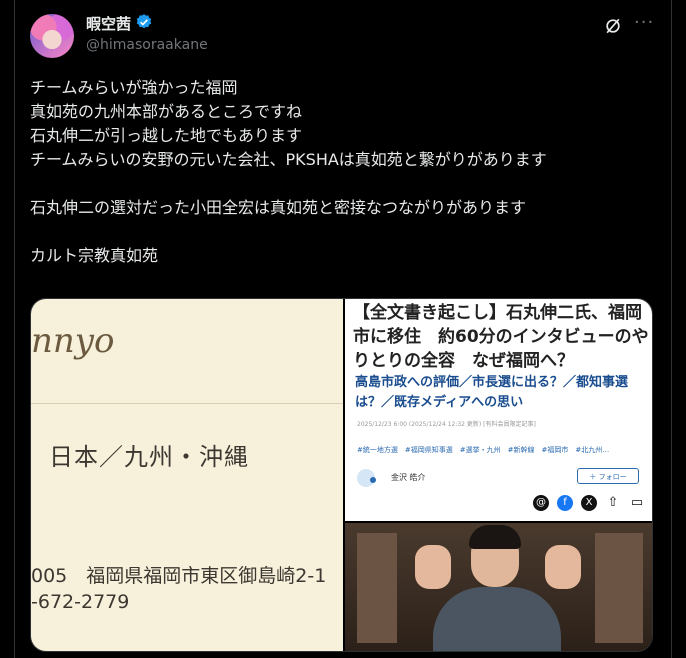 This screenshot has width=686, height=658. I want to click on region-label: 日本／九州・沖縄, so click(149, 457).